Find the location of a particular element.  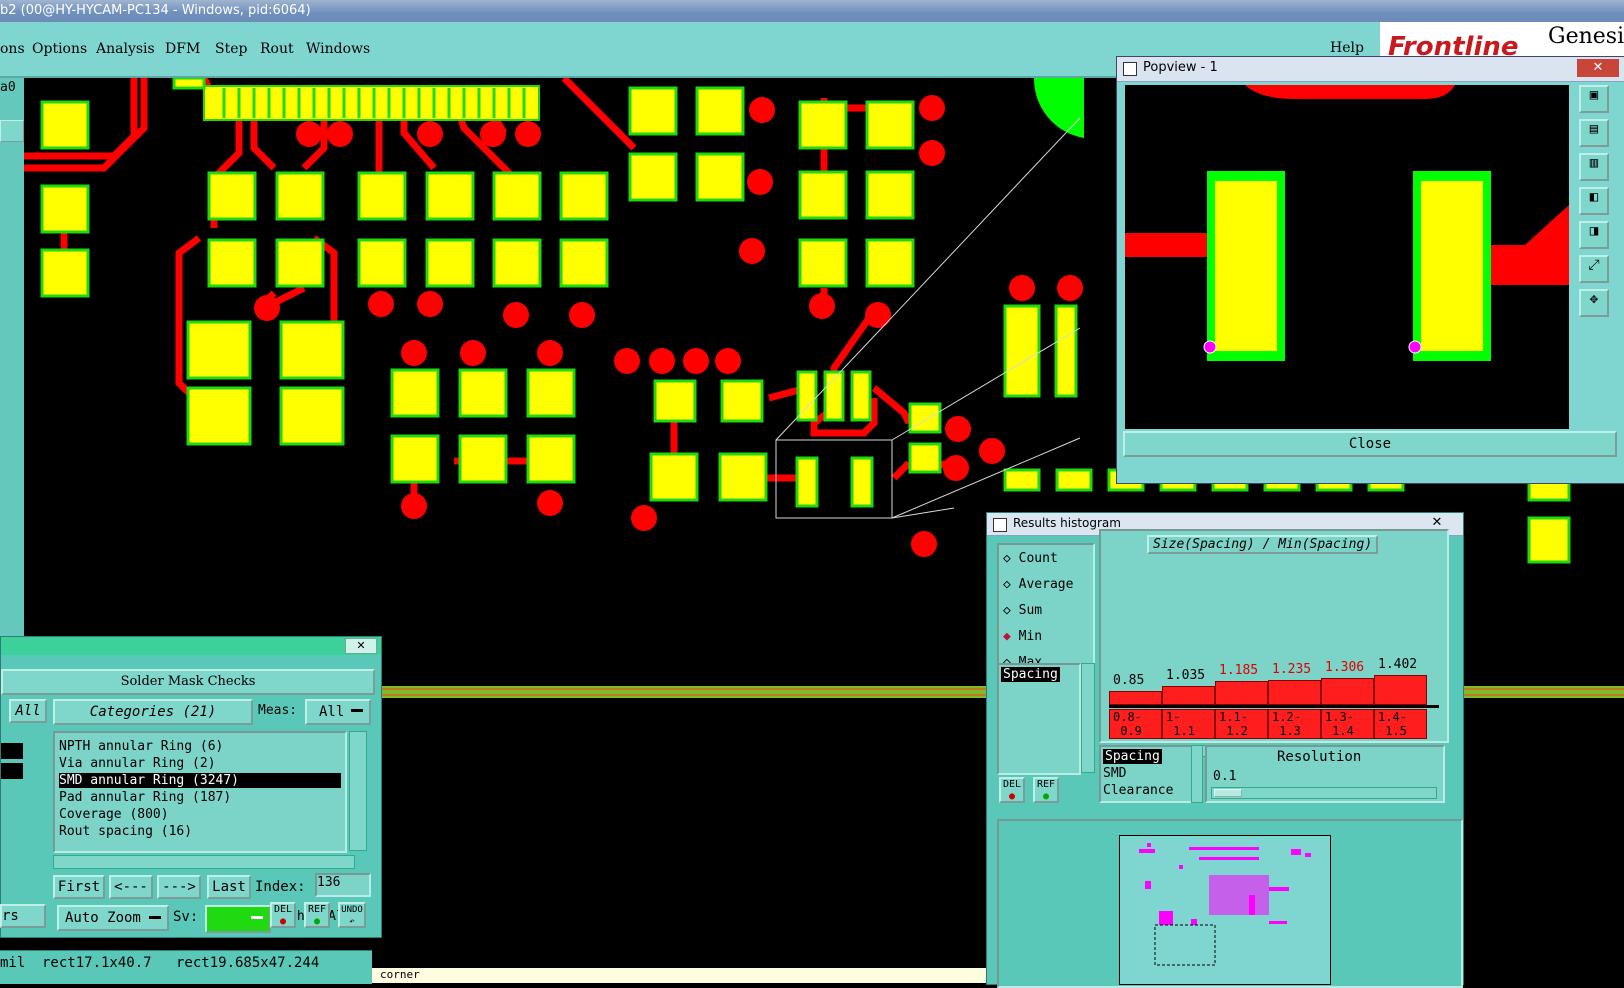

menu-step: Step is located at coordinates (231, 49).